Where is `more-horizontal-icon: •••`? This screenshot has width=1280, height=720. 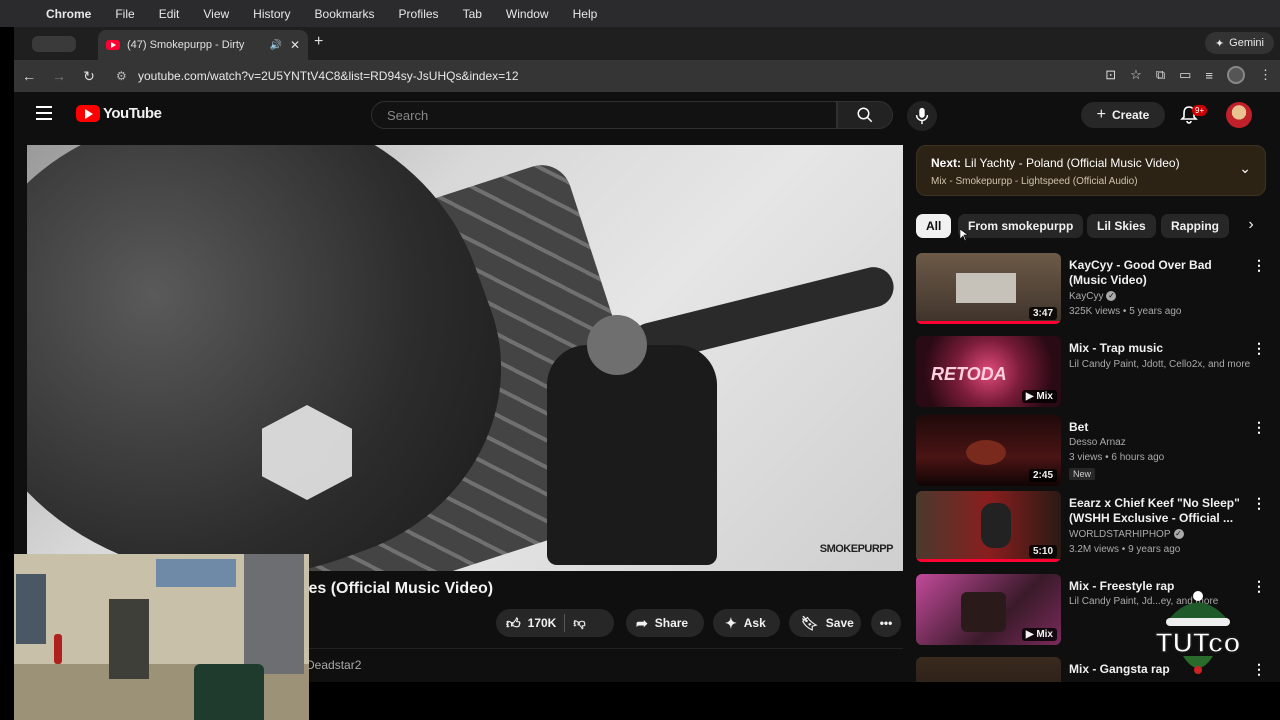 more-horizontal-icon: ••• is located at coordinates (886, 623).